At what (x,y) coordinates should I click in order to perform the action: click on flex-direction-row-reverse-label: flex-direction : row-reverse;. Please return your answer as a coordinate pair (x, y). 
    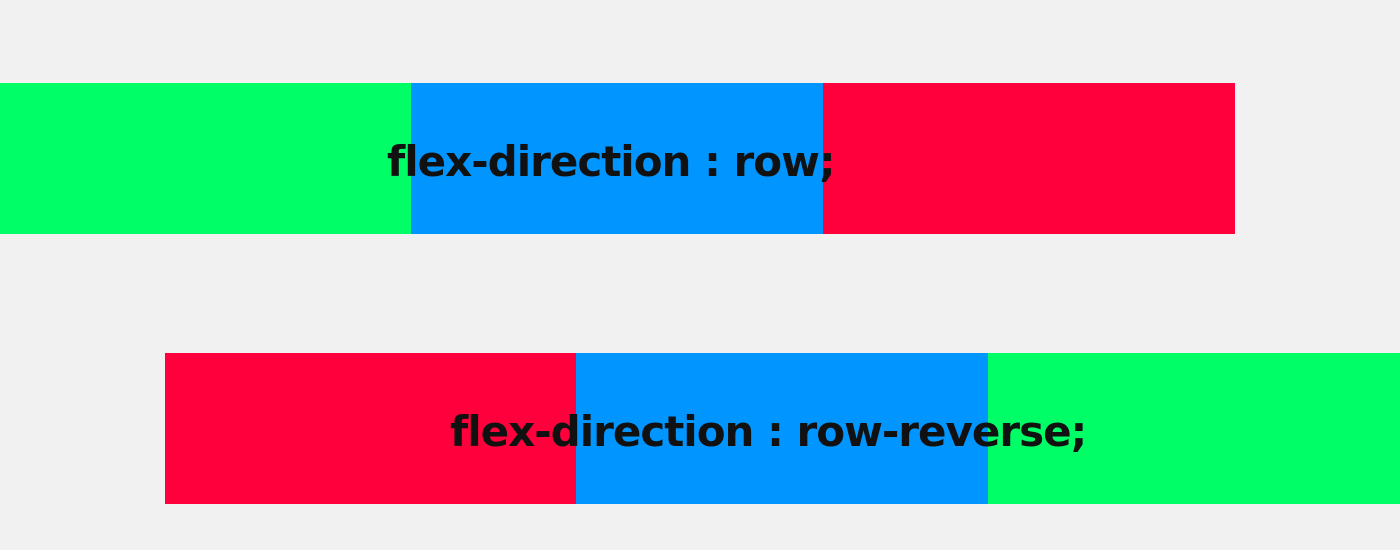
    Looking at the image, I should click on (768, 431).